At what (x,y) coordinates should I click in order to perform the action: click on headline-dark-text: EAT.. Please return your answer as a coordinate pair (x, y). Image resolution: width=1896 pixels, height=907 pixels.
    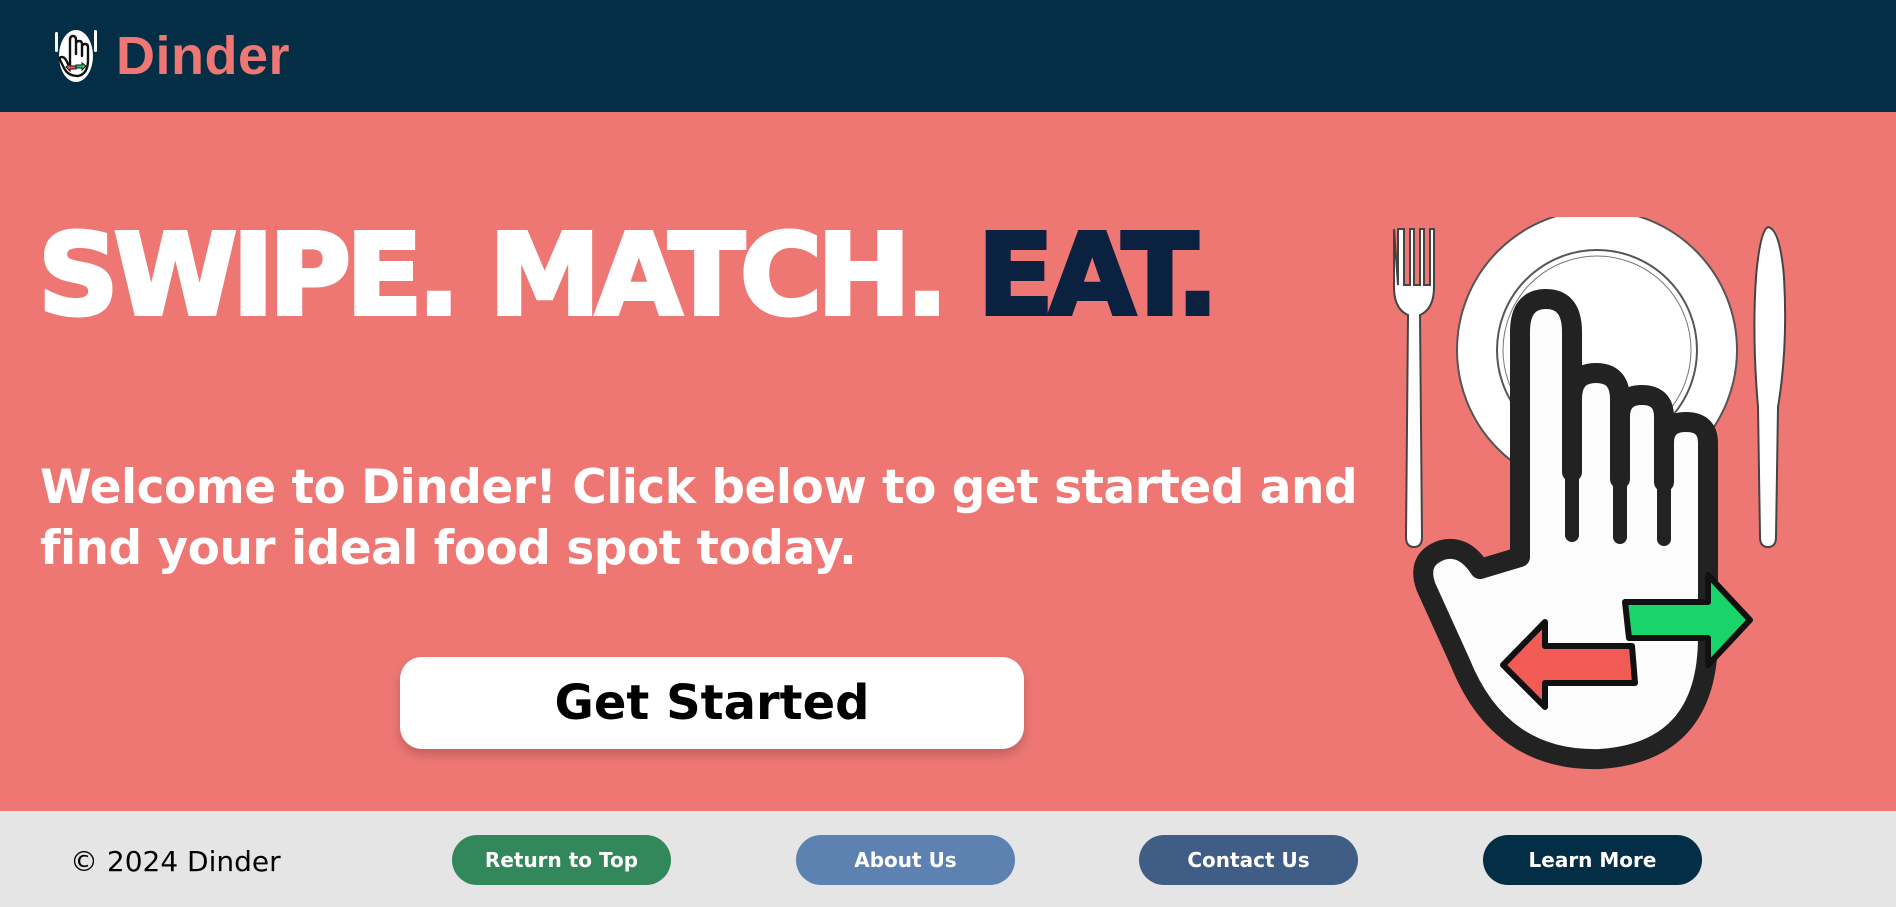
    Looking at the image, I should click on (1097, 276).